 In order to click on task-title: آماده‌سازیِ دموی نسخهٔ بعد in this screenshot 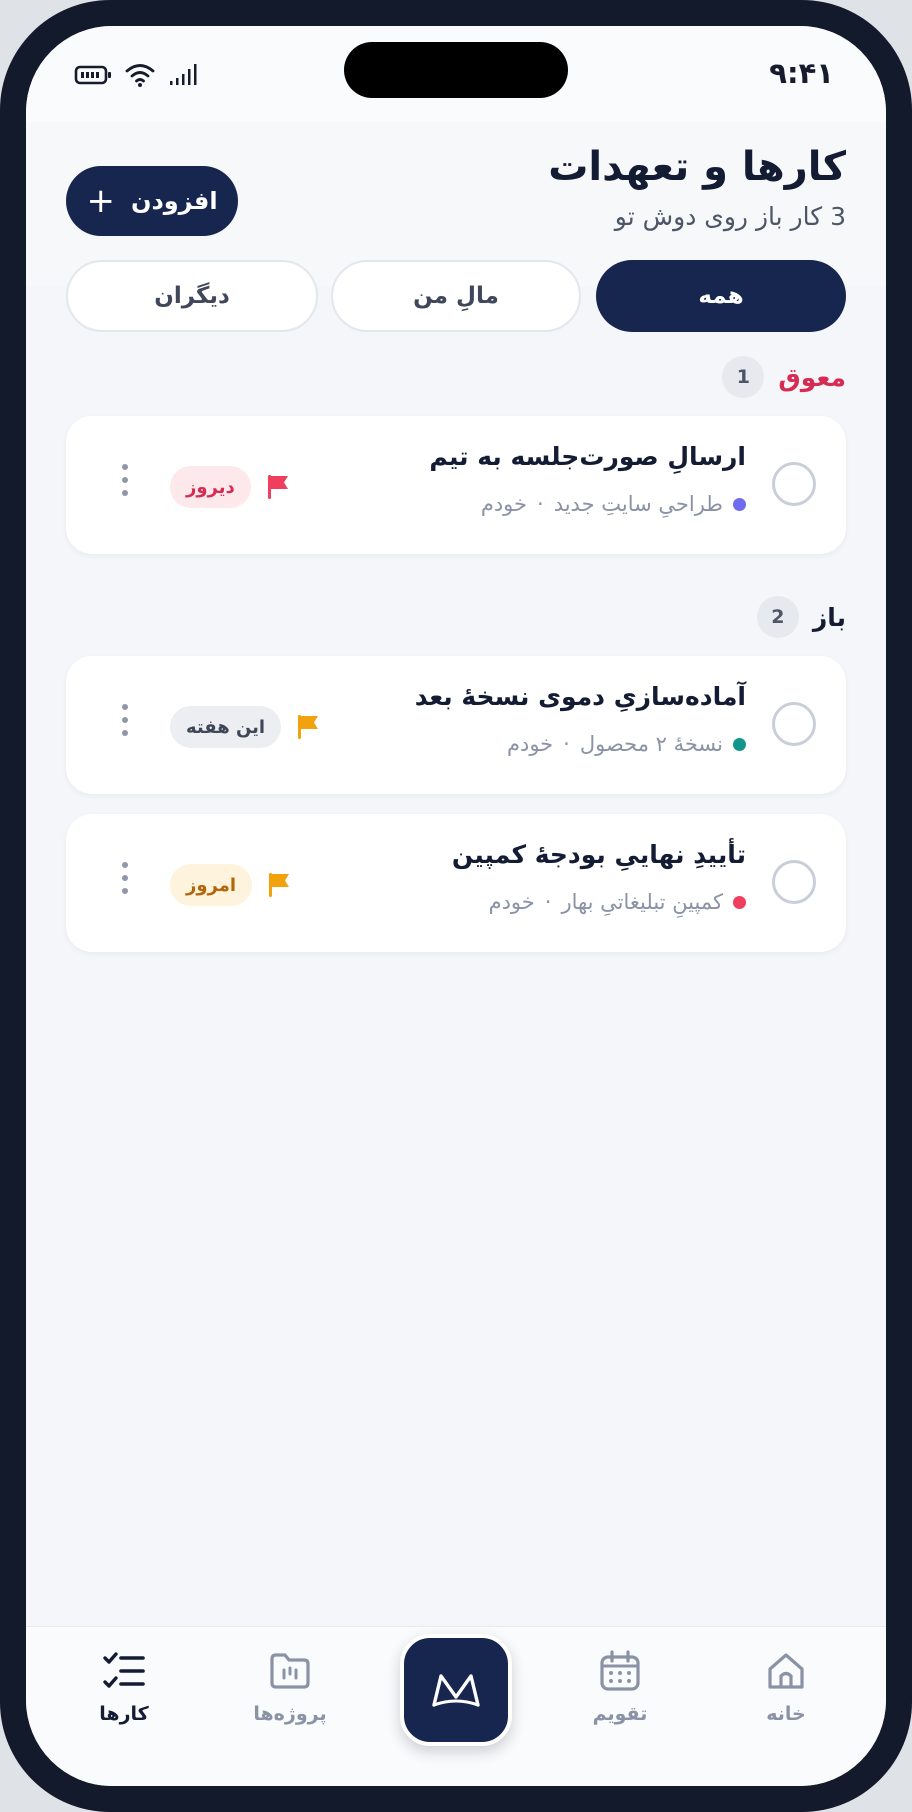, I will do `click(580, 696)`.